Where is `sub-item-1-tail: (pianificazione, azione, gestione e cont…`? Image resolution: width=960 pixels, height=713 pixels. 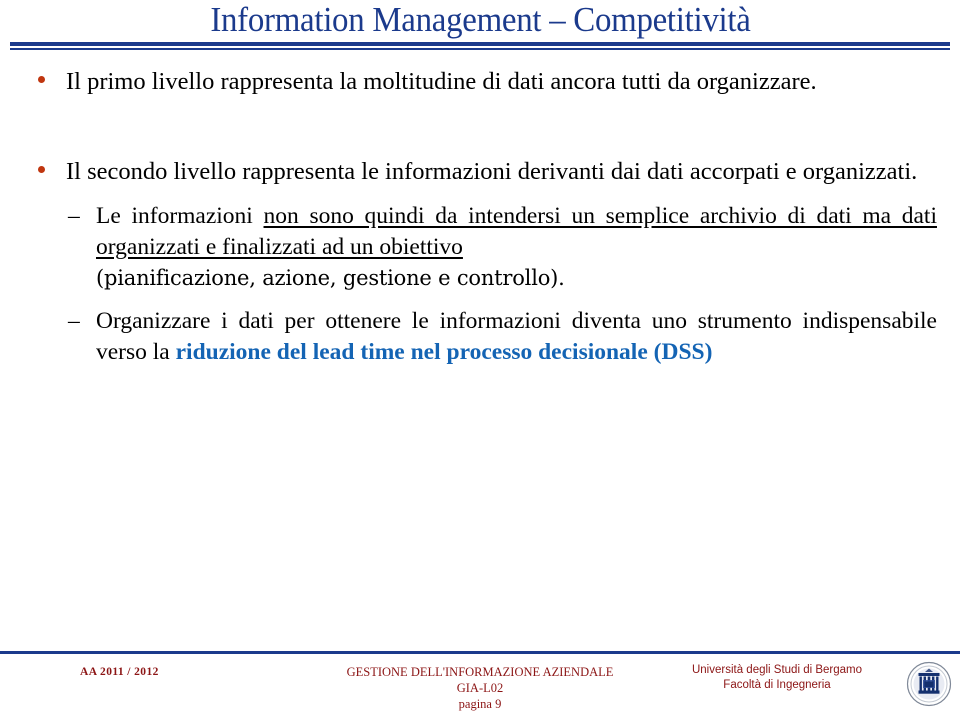 sub-item-1-tail: (pianificazione, azione, gestione e cont… is located at coordinates (330, 278).